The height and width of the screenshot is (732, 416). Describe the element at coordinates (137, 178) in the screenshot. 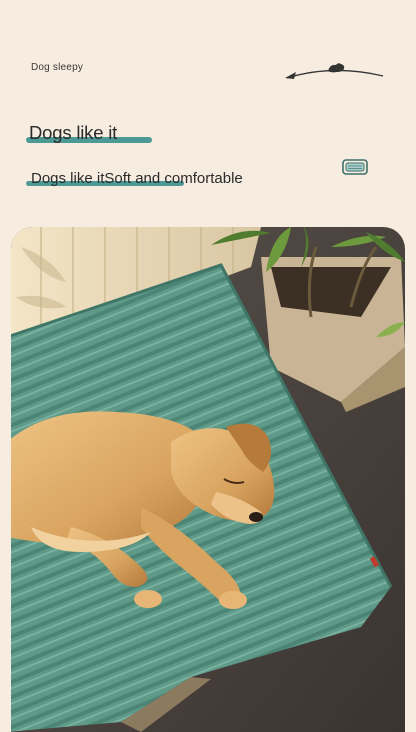

I see `subline: Dogs like itSoft and comfortable` at that location.